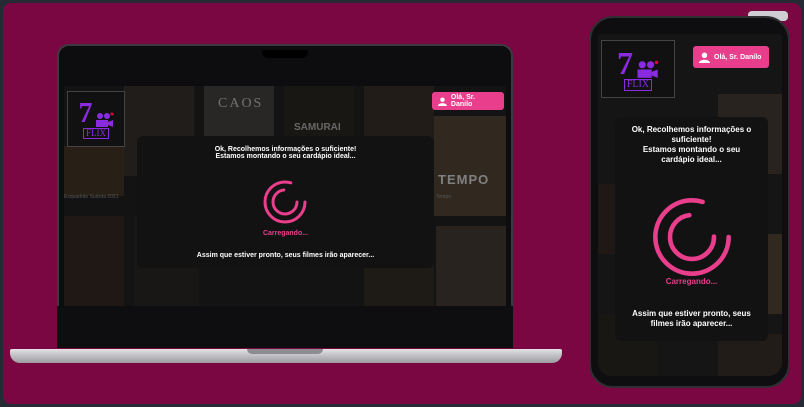  What do you see at coordinates (691, 139) in the screenshot?
I see `modal-title-line: suficiente!` at bounding box center [691, 139].